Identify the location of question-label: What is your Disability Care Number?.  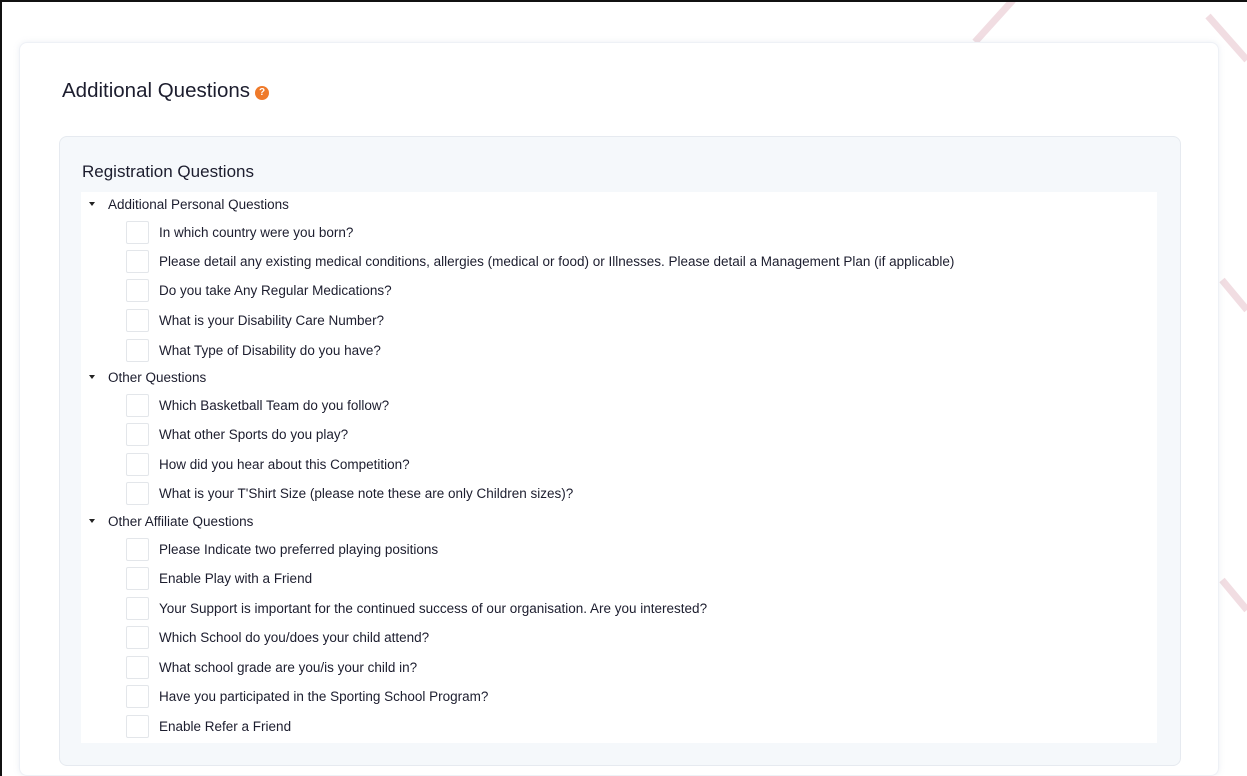
(272, 320).